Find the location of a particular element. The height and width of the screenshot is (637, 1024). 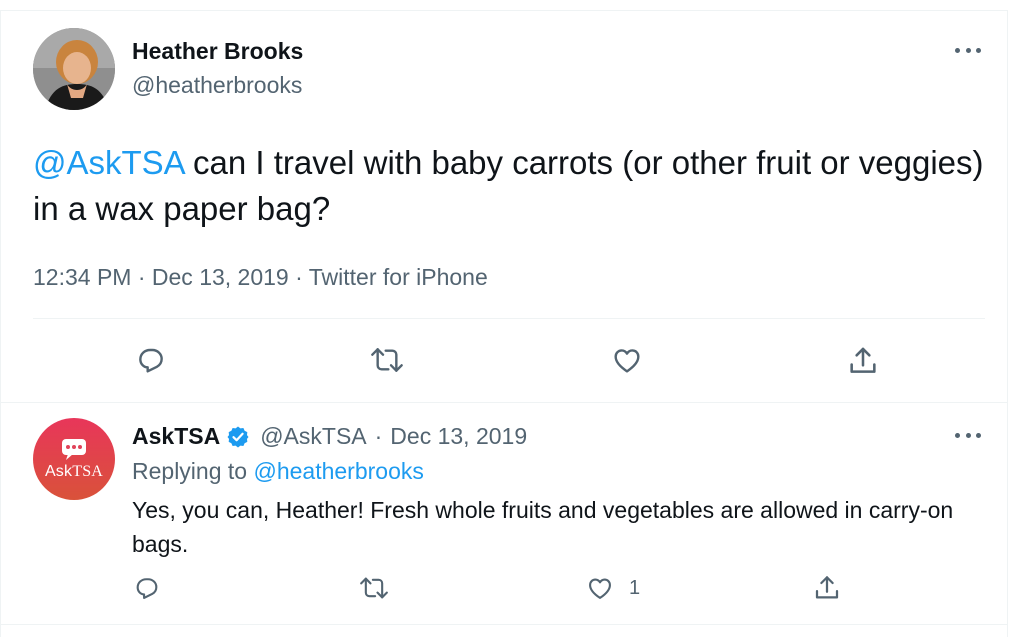

verified-icon is located at coordinates (238, 436).